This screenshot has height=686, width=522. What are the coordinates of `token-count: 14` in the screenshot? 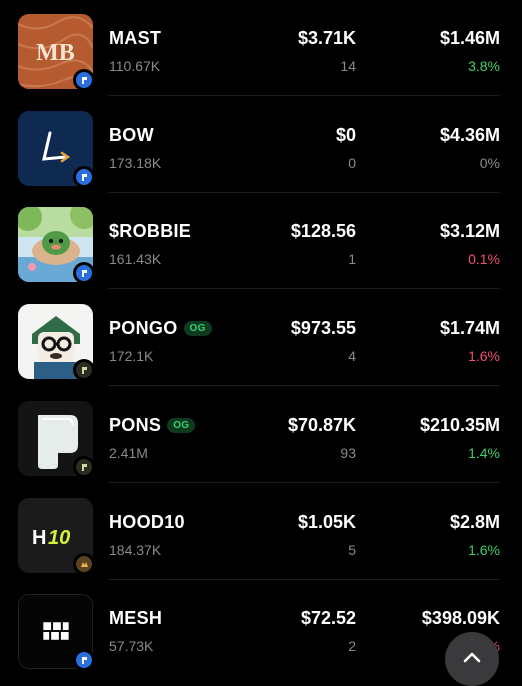 It's located at (348, 66).